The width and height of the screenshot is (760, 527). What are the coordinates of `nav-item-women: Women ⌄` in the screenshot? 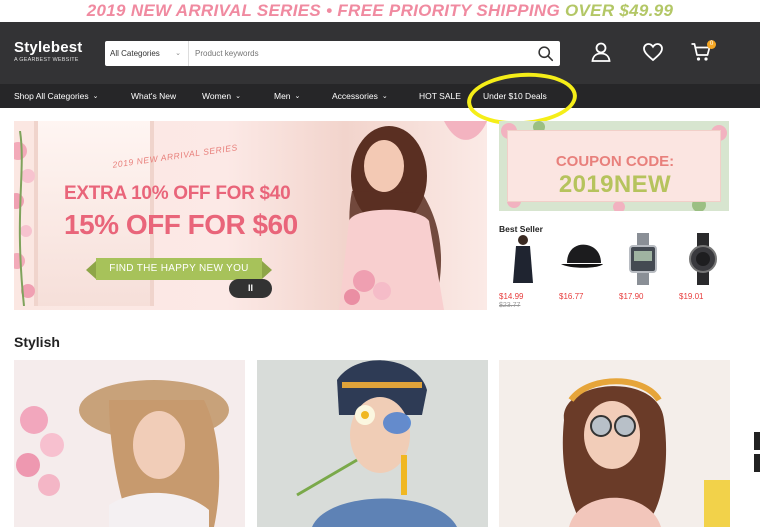 It's located at (221, 96).